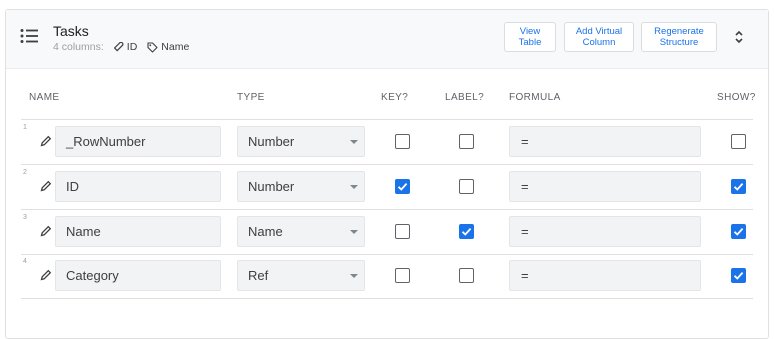 This screenshot has height=339, width=774. I want to click on unfold-icon, so click(739, 37).